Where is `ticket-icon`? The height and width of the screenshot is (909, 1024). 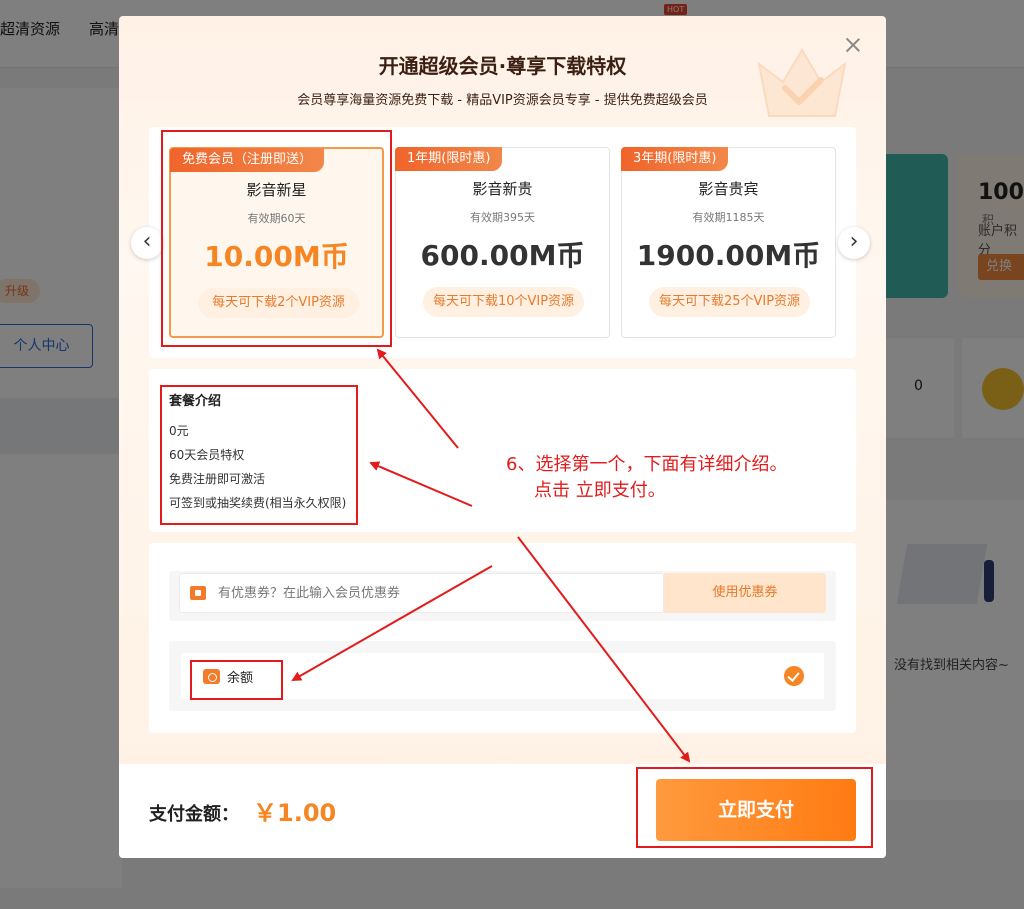 ticket-icon is located at coordinates (198, 593).